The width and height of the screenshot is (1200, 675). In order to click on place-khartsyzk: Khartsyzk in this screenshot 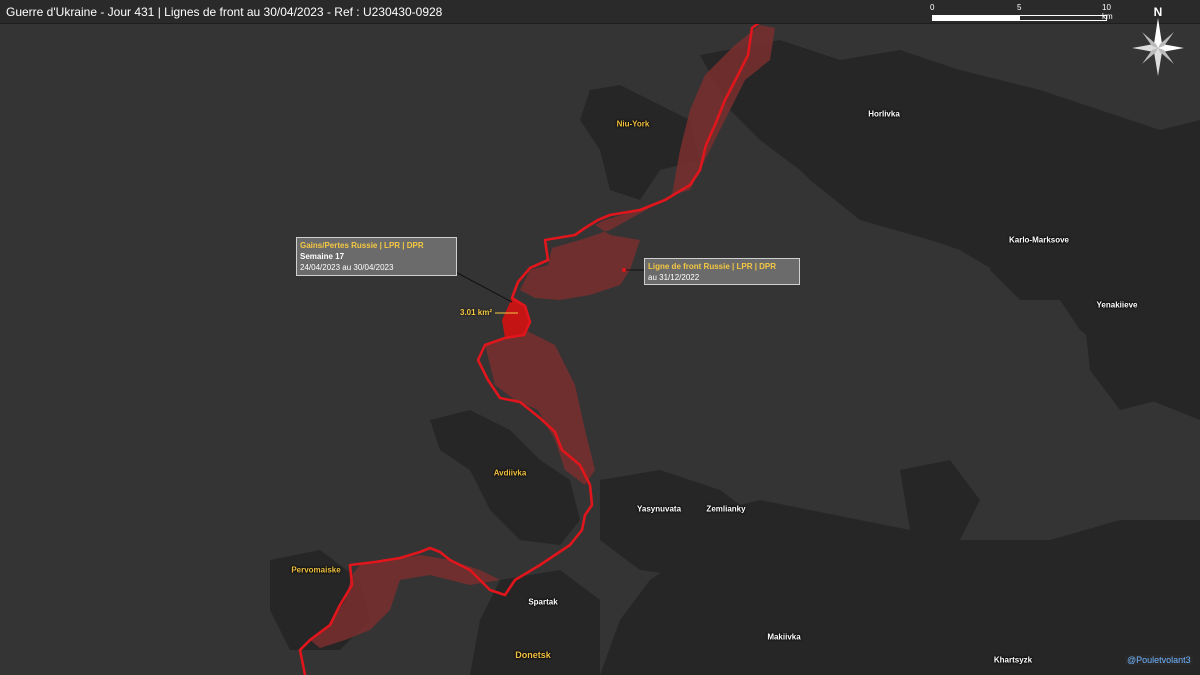, I will do `click(1013, 660)`.